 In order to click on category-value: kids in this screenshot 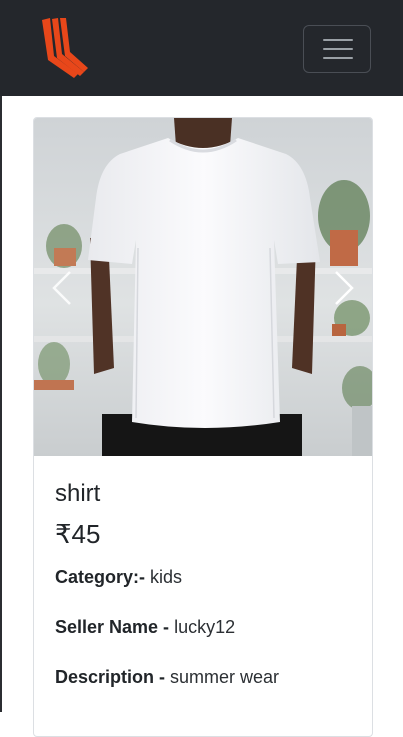, I will do `click(166, 577)`.